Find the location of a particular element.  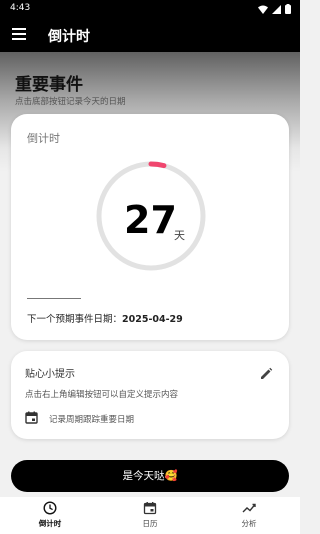

tip-note: 记录周期跟踪重要日期 is located at coordinates (92, 420).